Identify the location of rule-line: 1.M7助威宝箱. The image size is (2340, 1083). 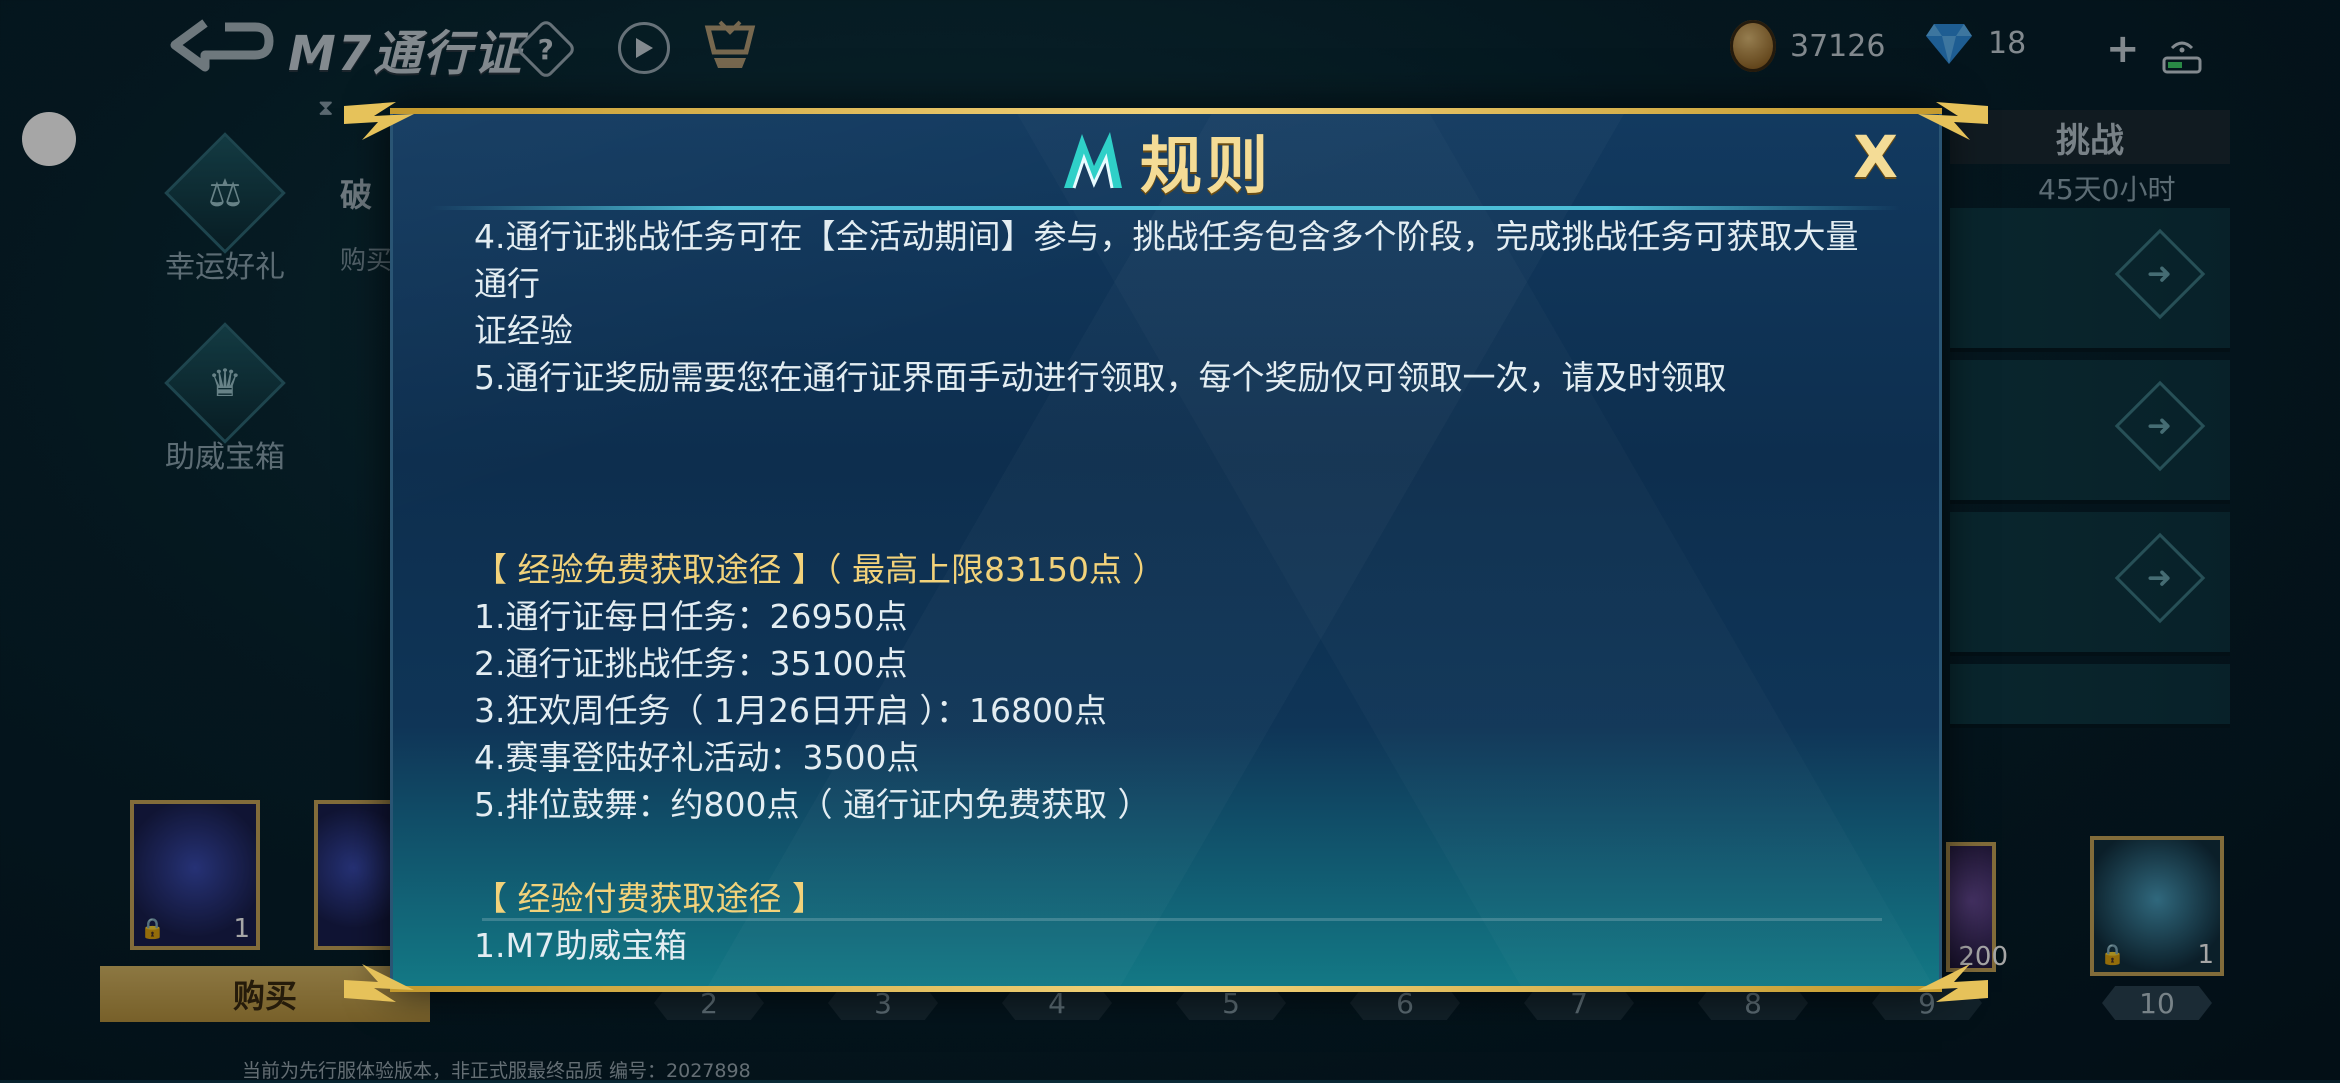
(580, 945).